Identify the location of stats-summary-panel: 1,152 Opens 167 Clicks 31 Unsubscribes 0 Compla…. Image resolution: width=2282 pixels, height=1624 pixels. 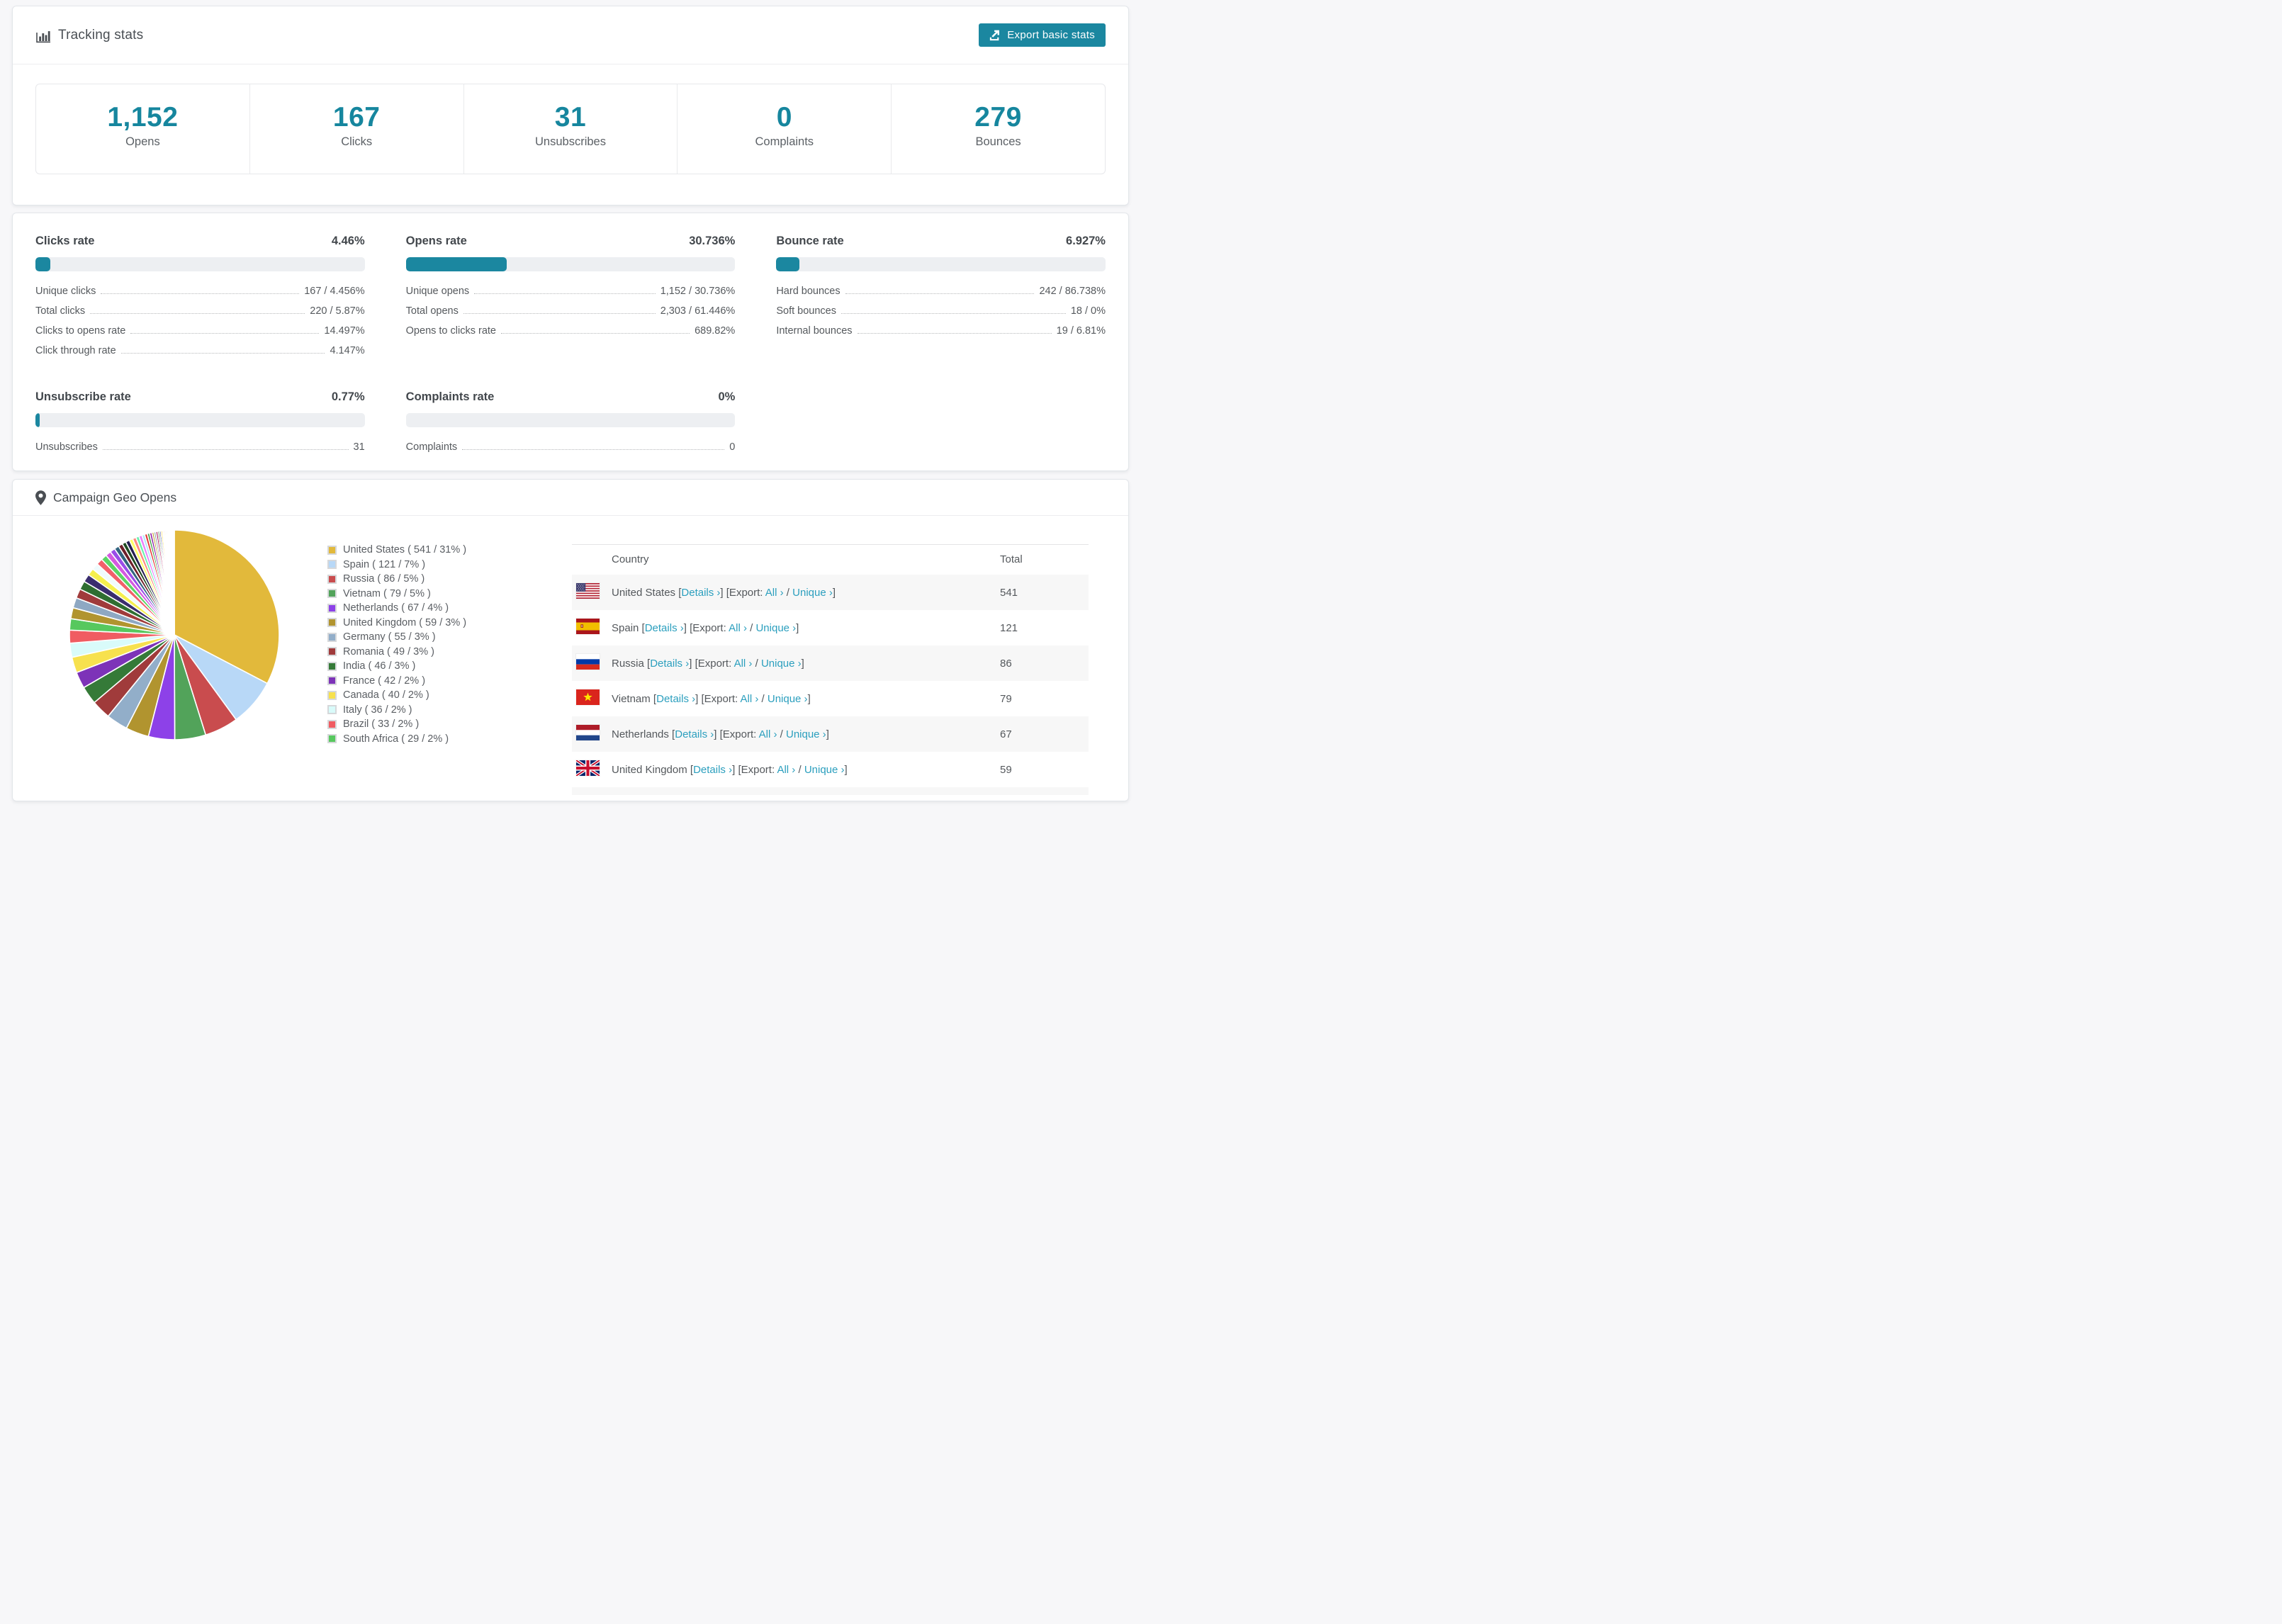
(570, 129).